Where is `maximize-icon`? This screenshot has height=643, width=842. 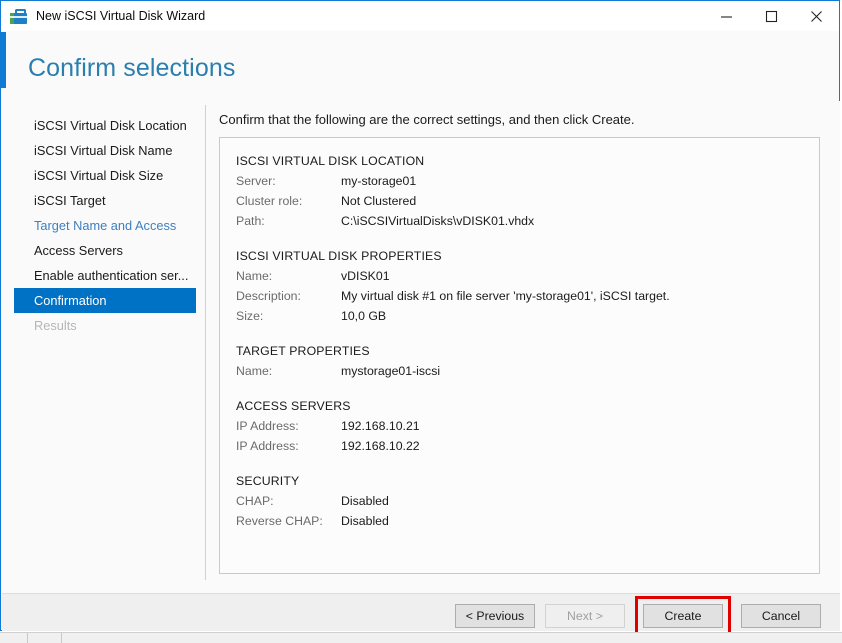 maximize-icon is located at coordinates (771, 16).